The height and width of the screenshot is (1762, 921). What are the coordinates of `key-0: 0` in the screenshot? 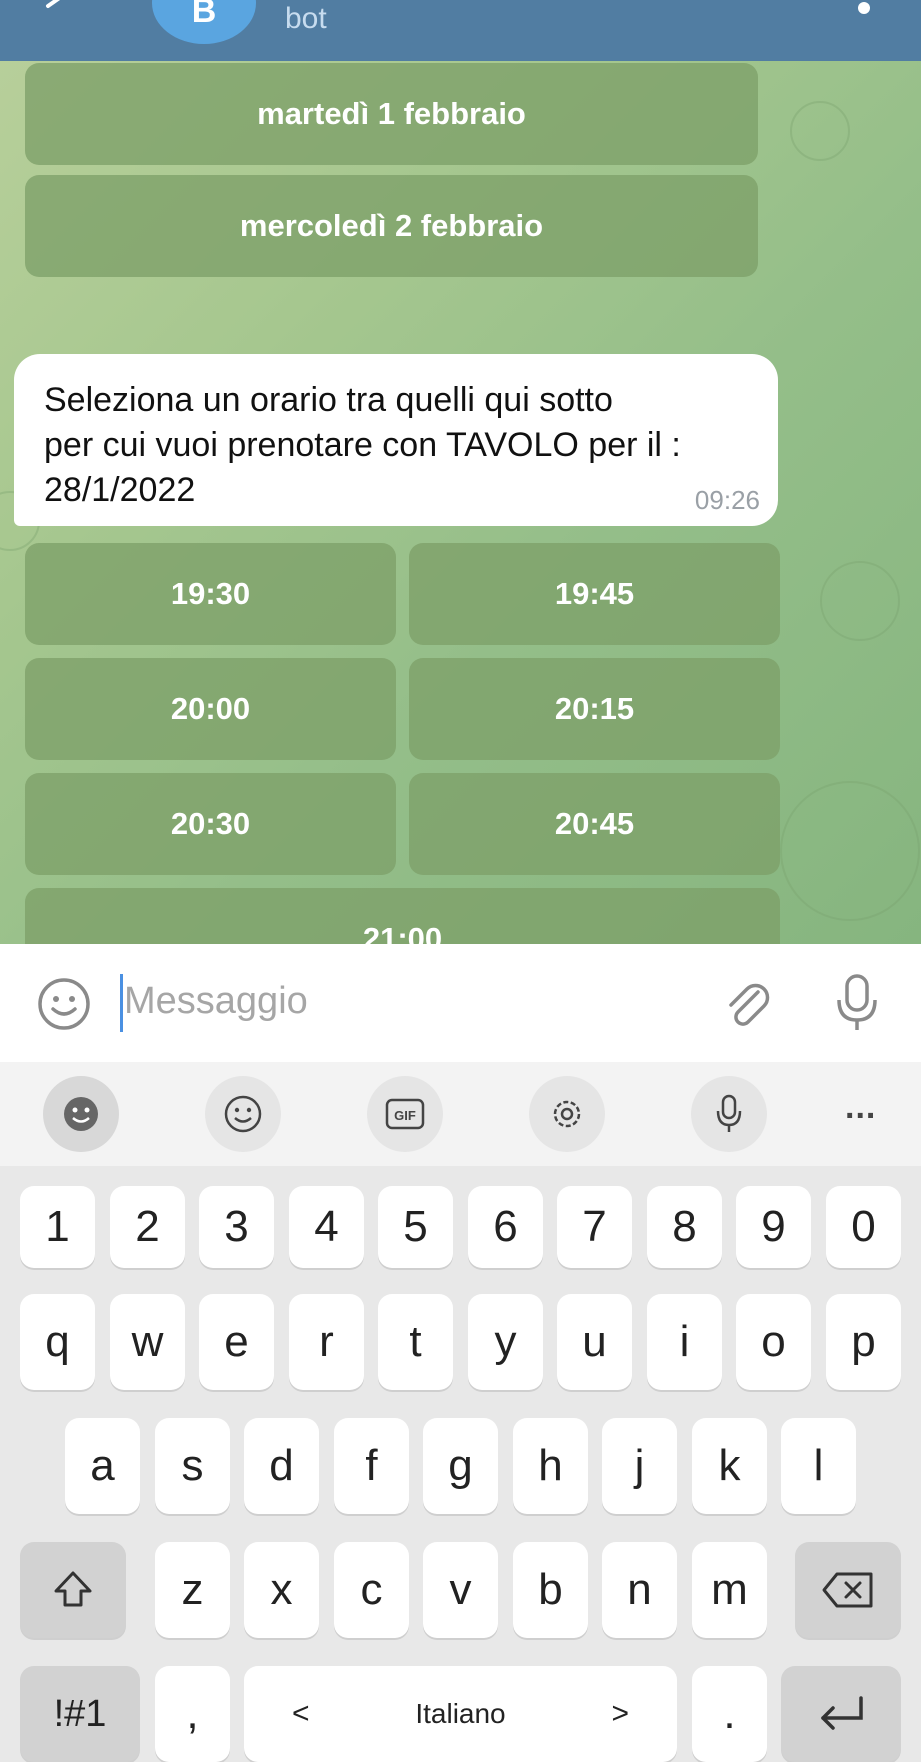 It's located at (863, 1227).